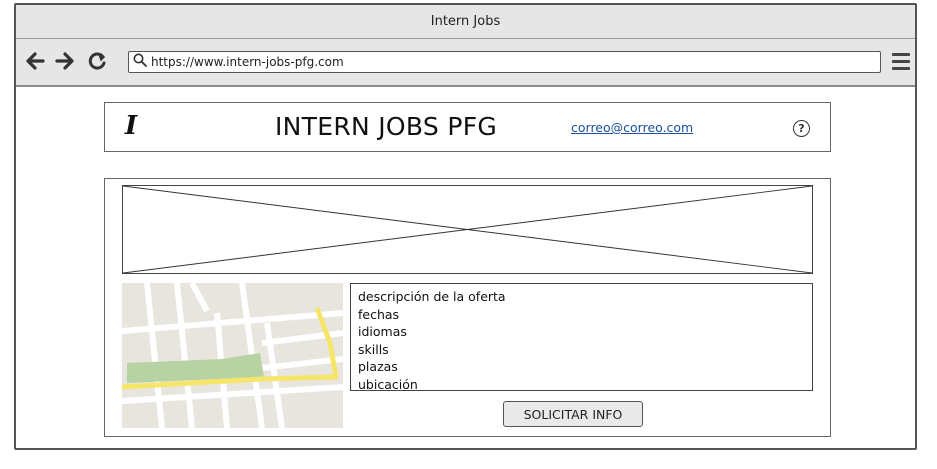 Image resolution: width=937 pixels, height=469 pixels. Describe the element at coordinates (901, 62) in the screenshot. I see `hamburger-menu-icon` at that location.